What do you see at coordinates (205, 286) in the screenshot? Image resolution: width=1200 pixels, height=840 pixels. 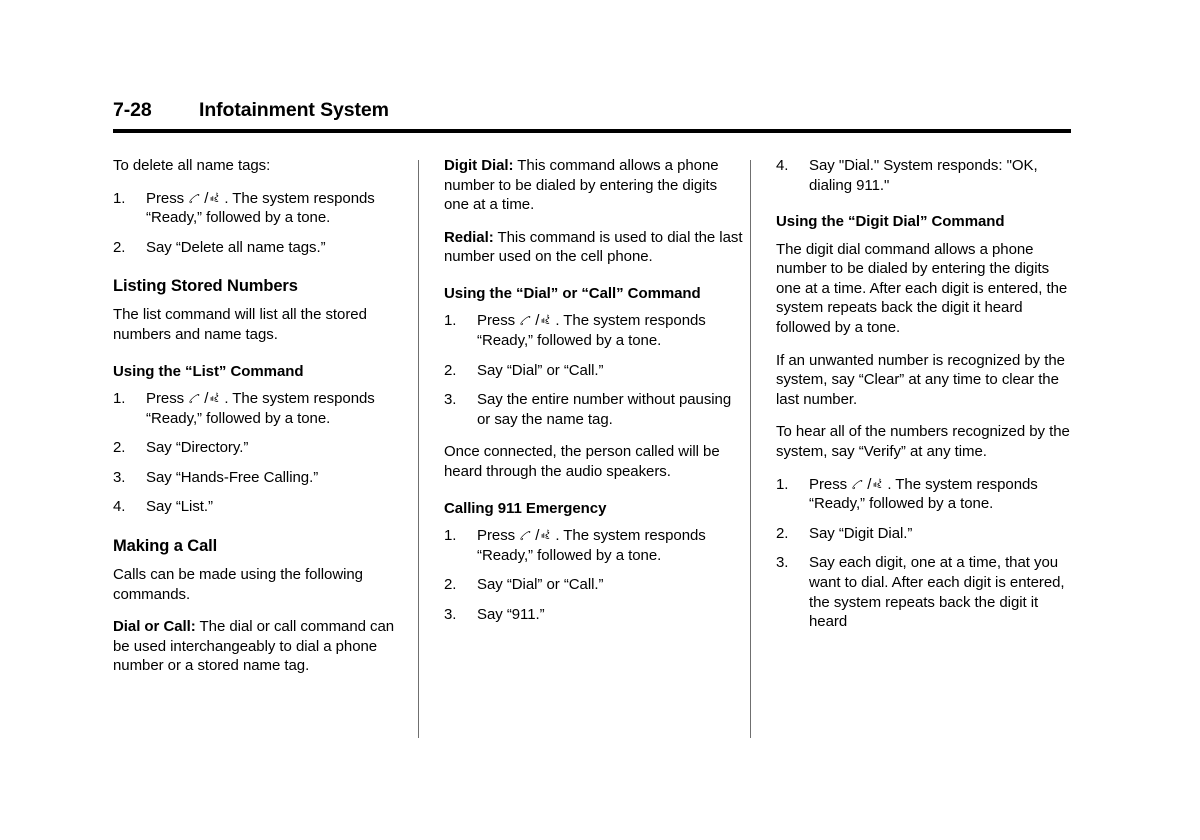 I see `section-heading: Listing Stored Numbers` at bounding box center [205, 286].